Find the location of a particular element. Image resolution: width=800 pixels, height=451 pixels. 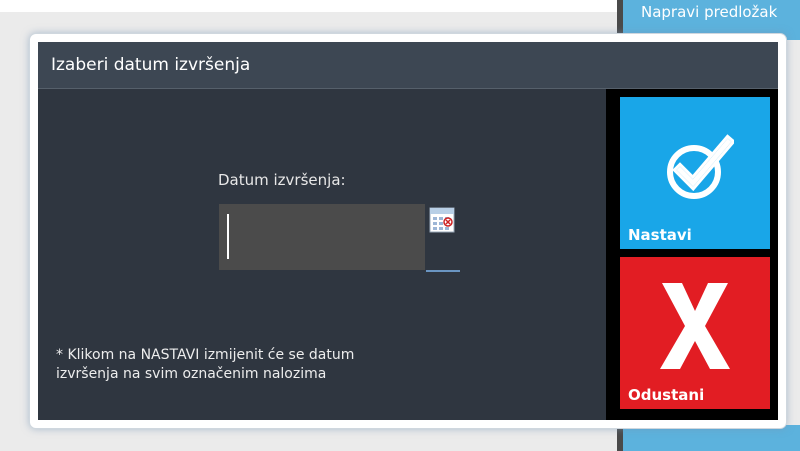

cancel-button: Odustani is located at coordinates (695, 333).